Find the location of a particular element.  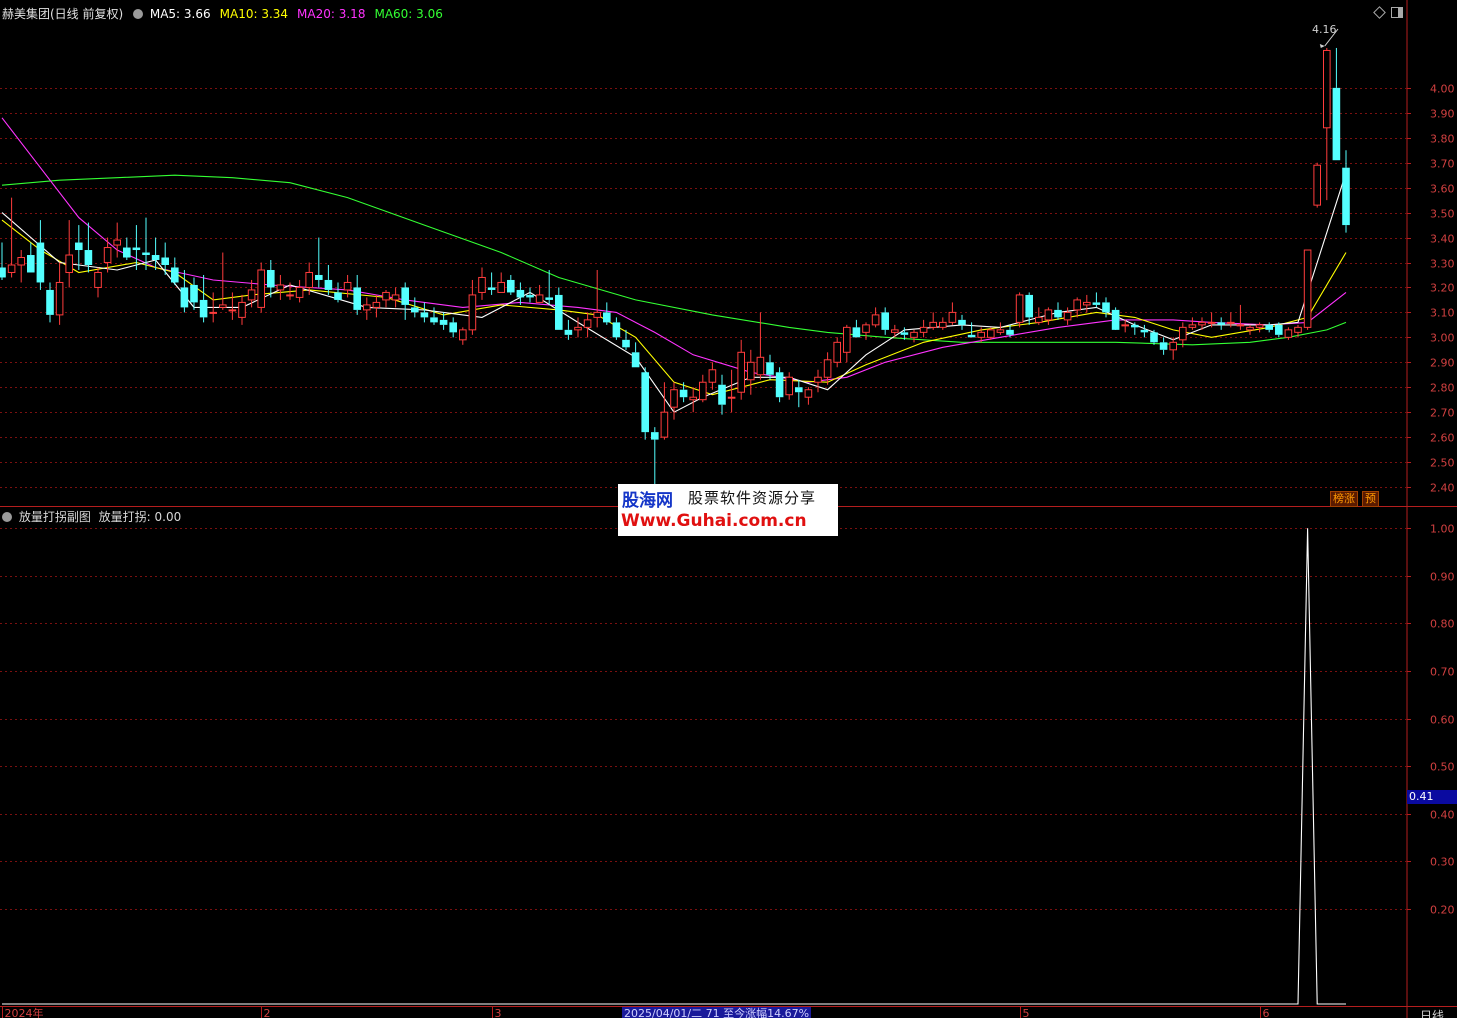

indicator-tick-label: 0.30 is located at coordinates (1442, 862).